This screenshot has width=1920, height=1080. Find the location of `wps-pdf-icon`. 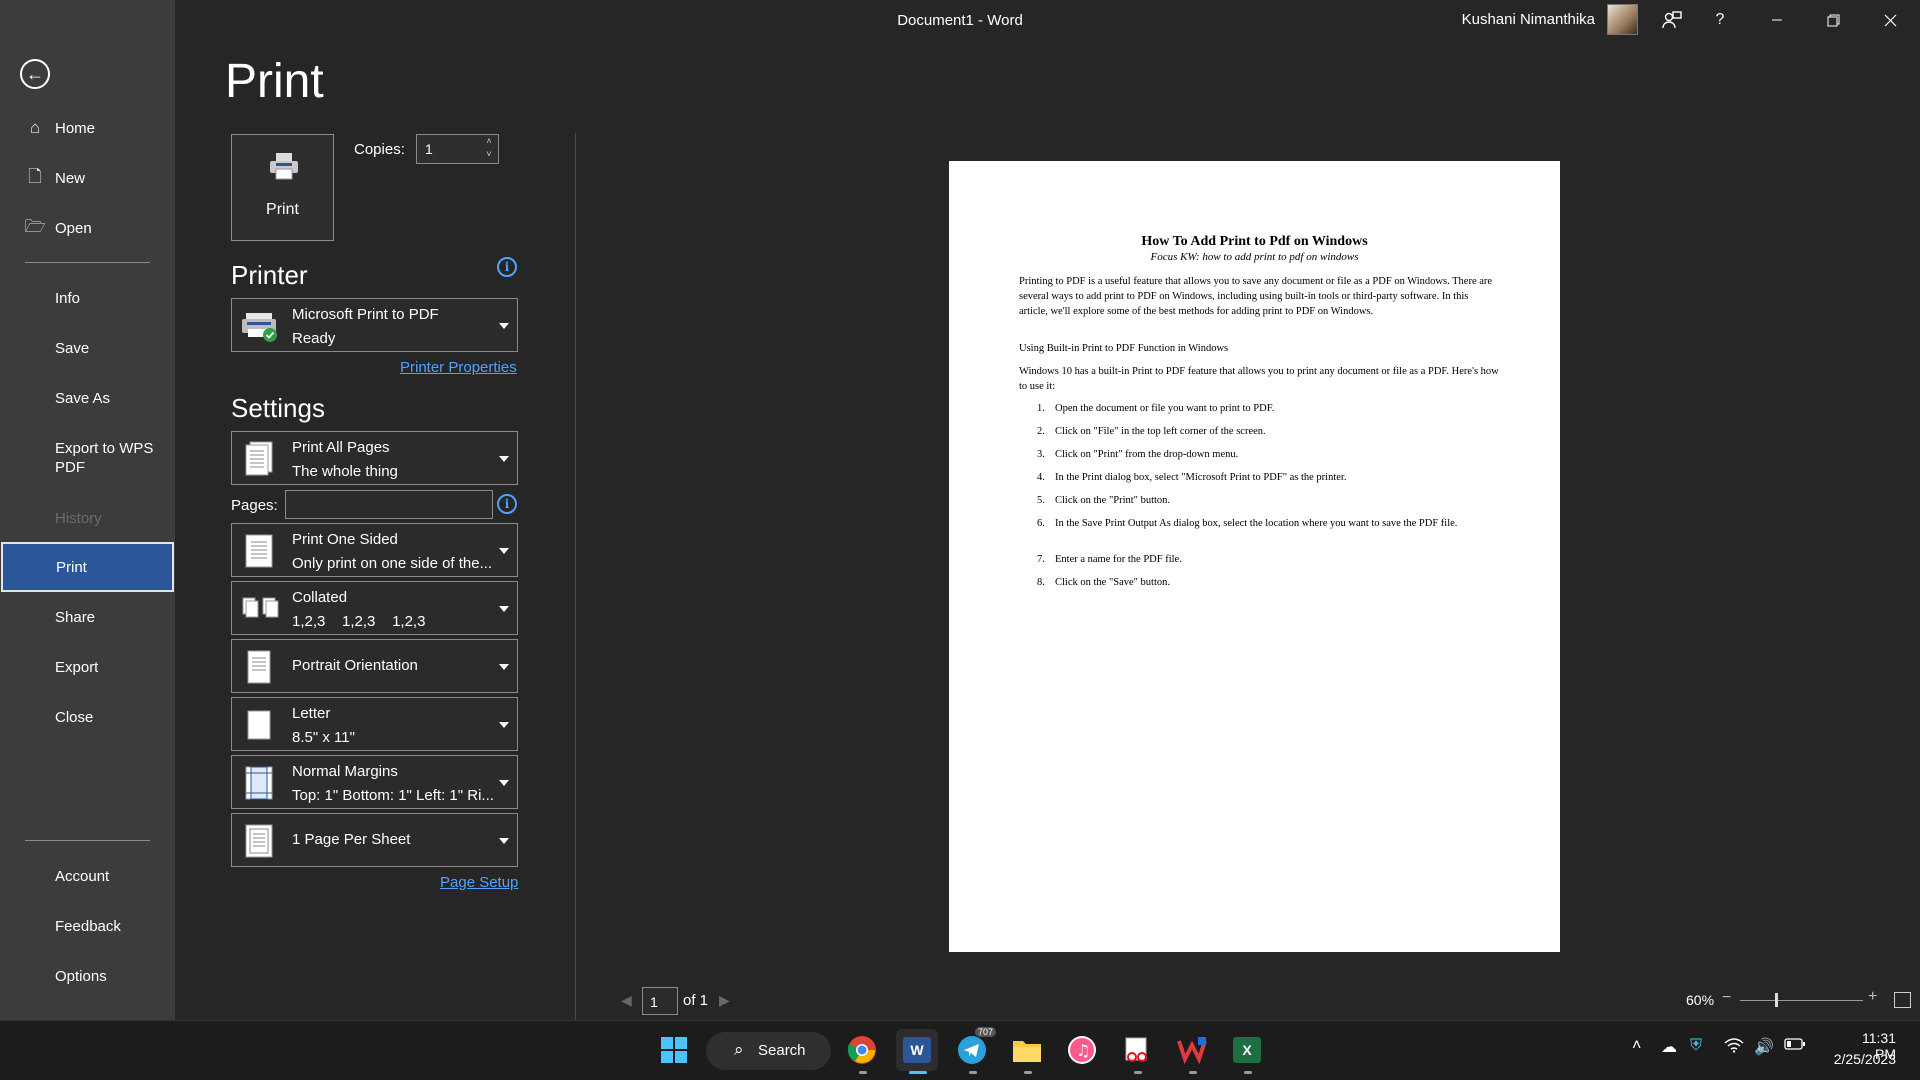

wps-pdf-icon is located at coordinates (1192, 1050).